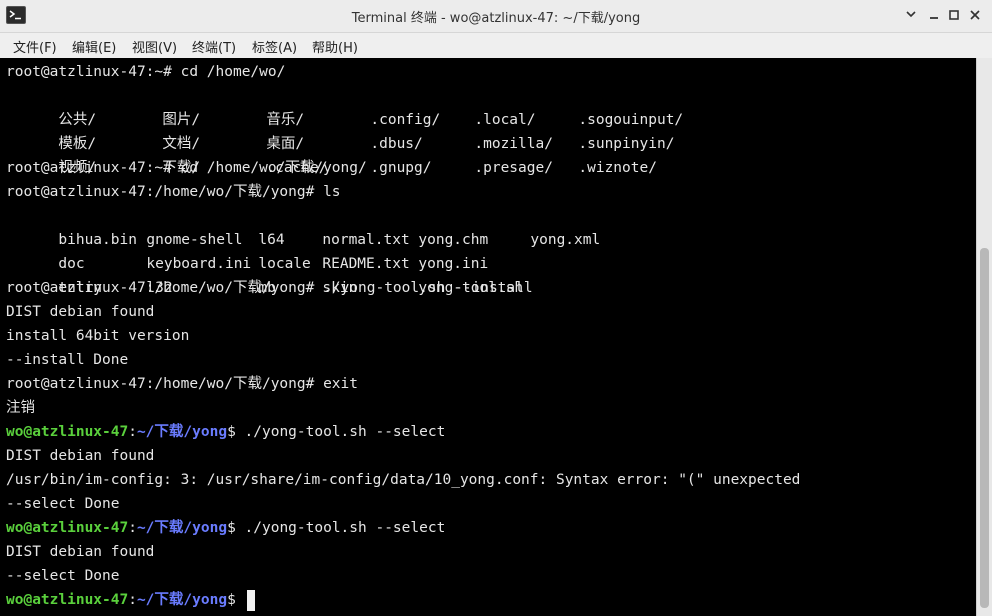  Describe the element at coordinates (264, 274) in the screenshot. I see `output-line: entry l32 mb skin yong-tool.sh` at that location.